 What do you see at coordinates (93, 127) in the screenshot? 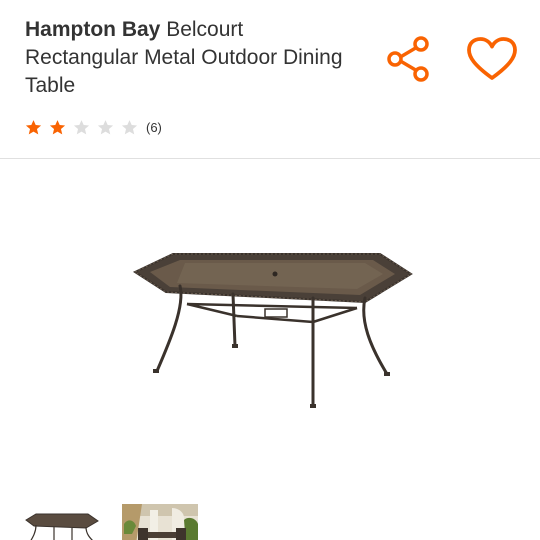
I see `rating-summary: (6)` at bounding box center [93, 127].